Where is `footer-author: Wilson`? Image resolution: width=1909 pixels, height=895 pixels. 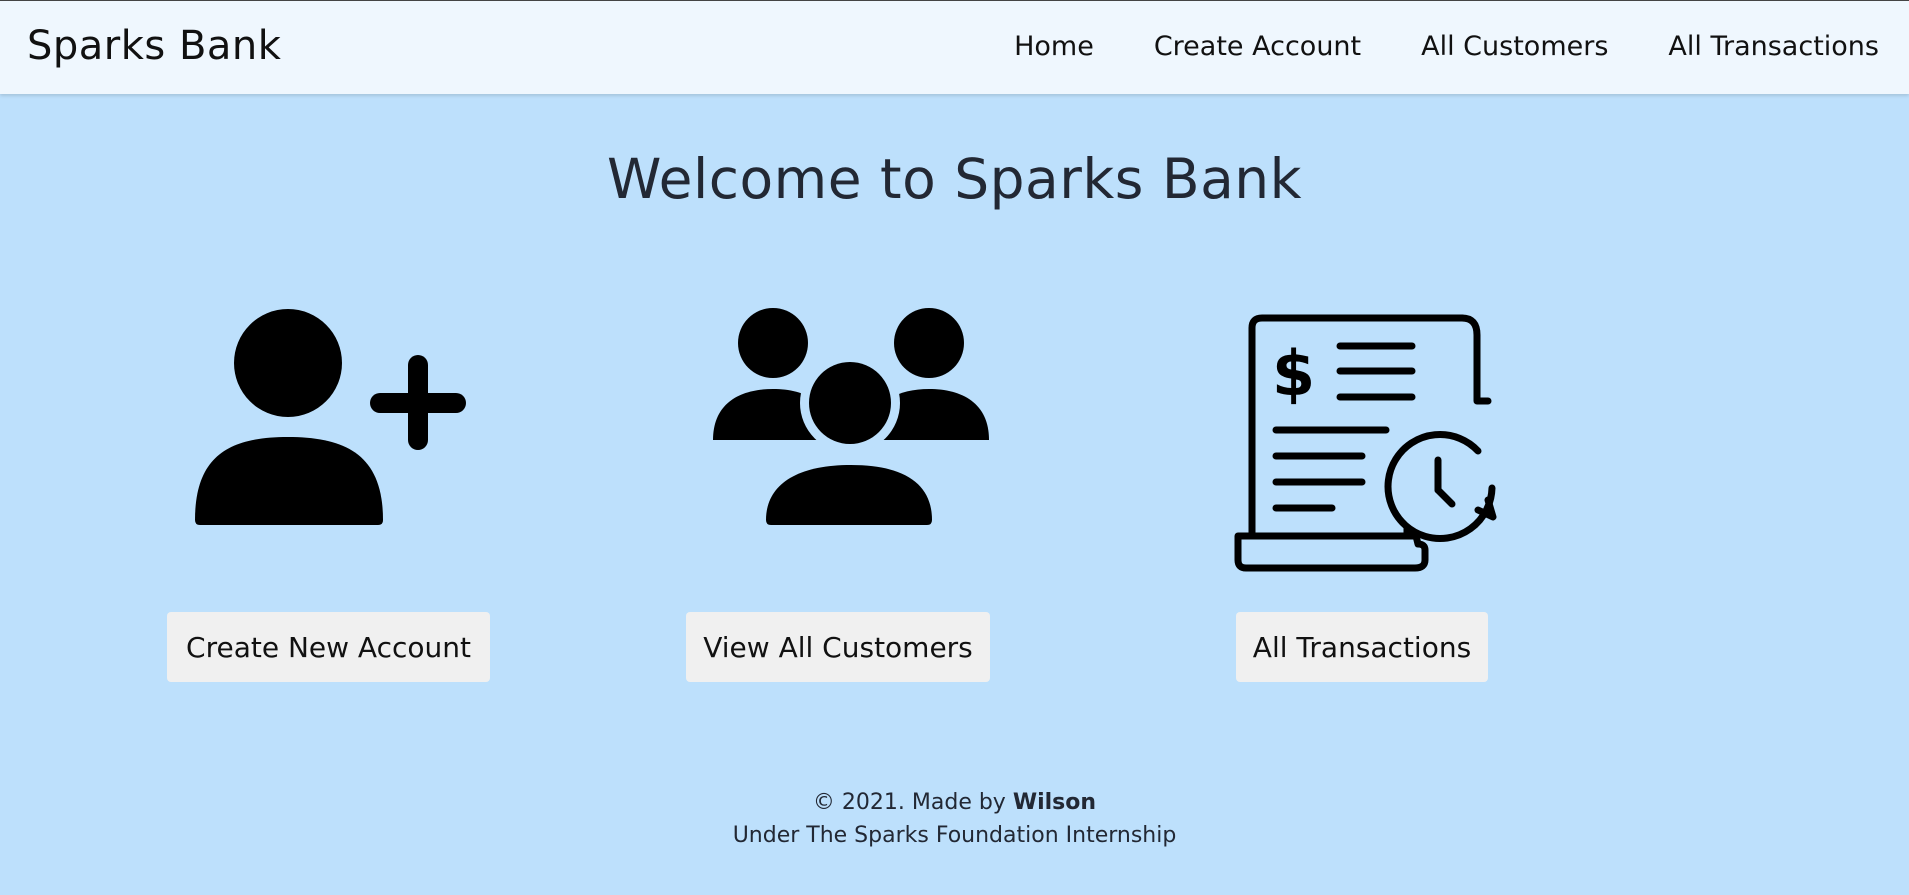
footer-author: Wilson is located at coordinates (1054, 802).